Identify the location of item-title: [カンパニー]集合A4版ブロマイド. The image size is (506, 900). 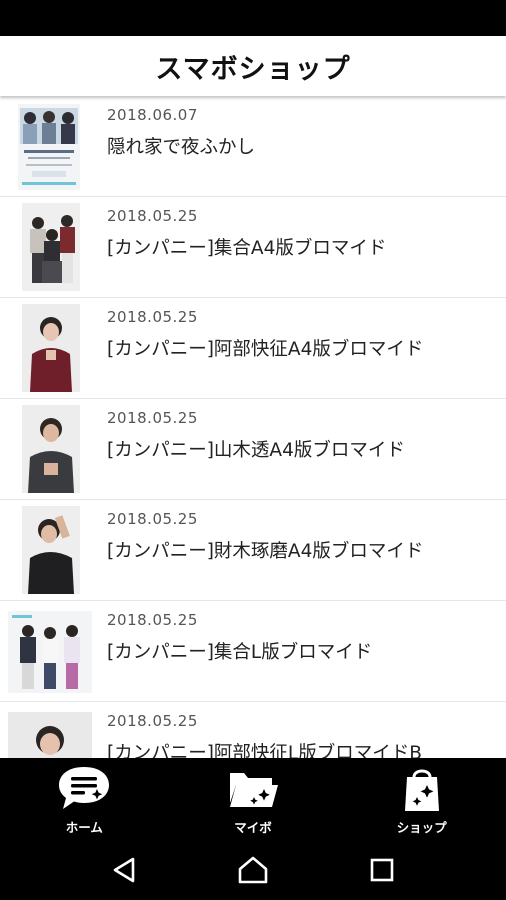
(247, 248).